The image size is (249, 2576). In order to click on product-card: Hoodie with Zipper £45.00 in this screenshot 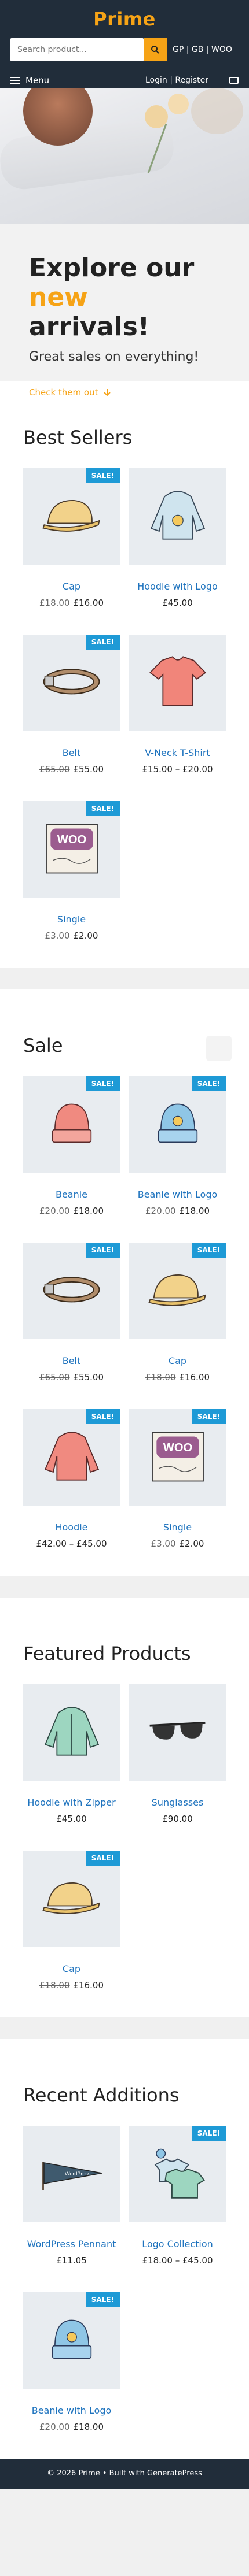, I will do `click(71, 1754)`.